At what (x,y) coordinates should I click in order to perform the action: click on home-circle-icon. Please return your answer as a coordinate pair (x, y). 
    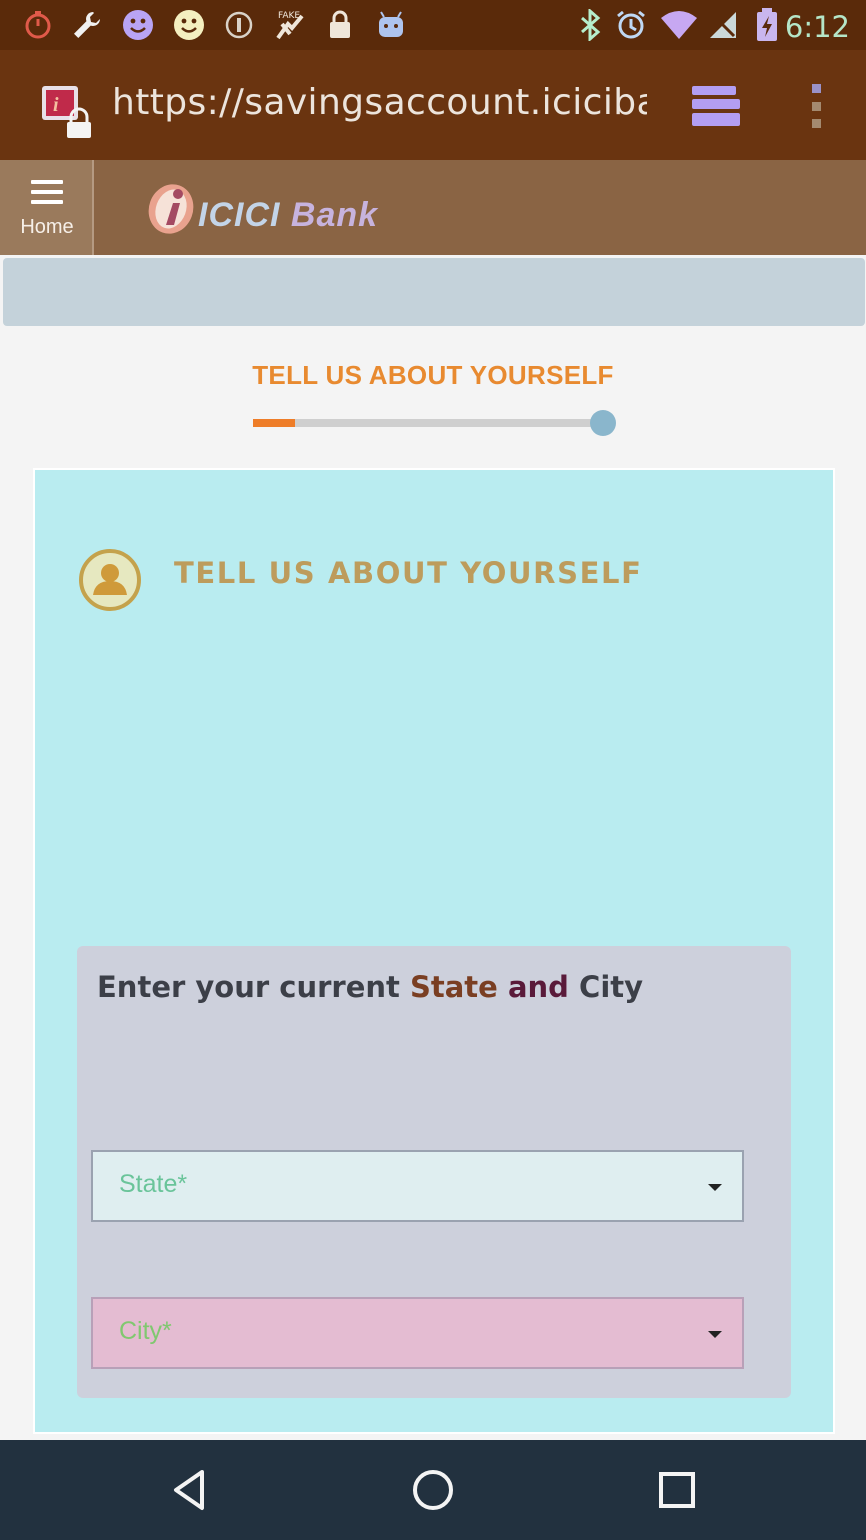
    Looking at the image, I should click on (433, 1490).